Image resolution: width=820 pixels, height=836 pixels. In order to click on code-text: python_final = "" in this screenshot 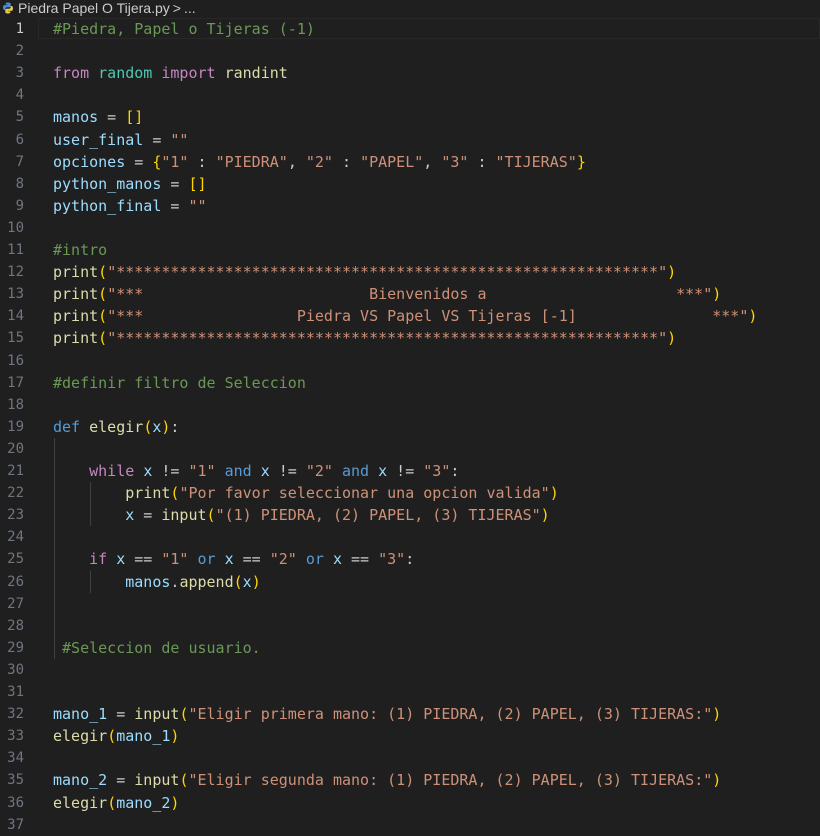, I will do `click(130, 206)`.